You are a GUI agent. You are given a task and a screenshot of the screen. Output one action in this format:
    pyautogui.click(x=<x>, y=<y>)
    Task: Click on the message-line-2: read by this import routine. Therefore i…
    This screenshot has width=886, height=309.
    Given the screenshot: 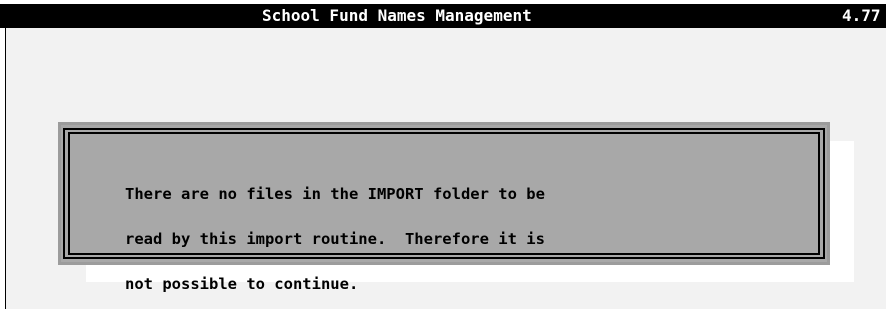 What is the action you would take?
    pyautogui.click(x=335, y=239)
    